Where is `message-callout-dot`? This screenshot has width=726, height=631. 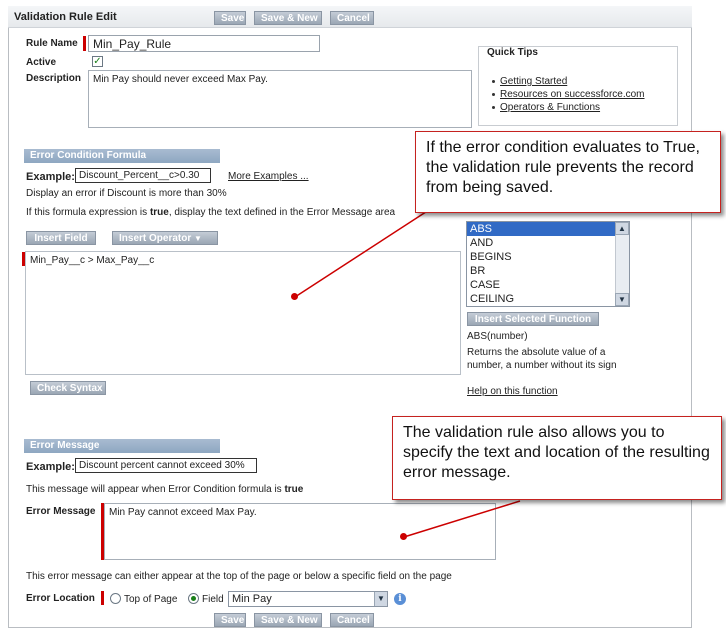 message-callout-dot is located at coordinates (403, 536).